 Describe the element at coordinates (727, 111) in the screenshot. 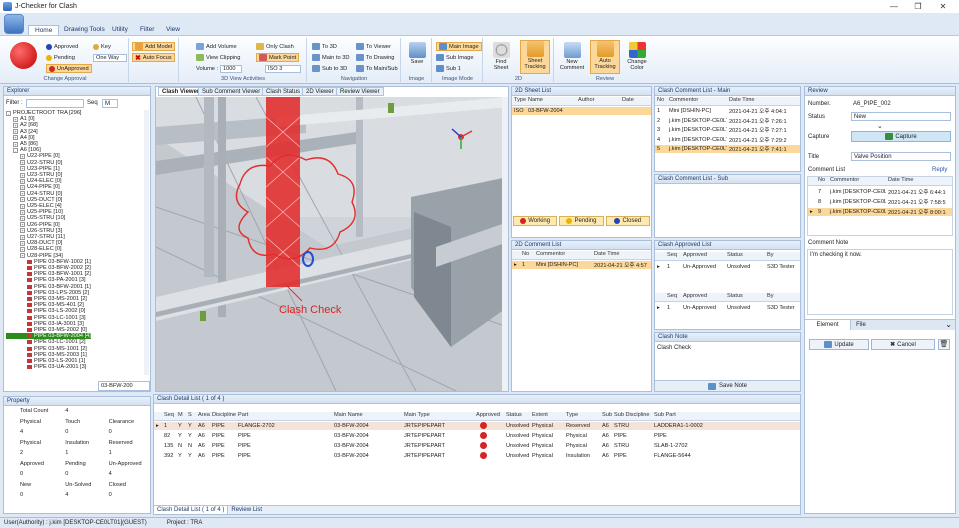

I see `clash-comment-row: 1 Mini [DSHIN-PC] 2021-04-21 오후 4:04:1` at that location.